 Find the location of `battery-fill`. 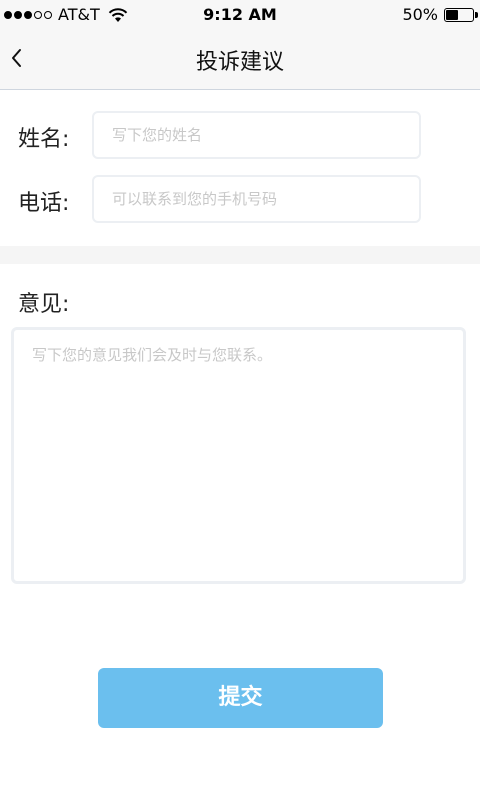

battery-fill is located at coordinates (452, 14).